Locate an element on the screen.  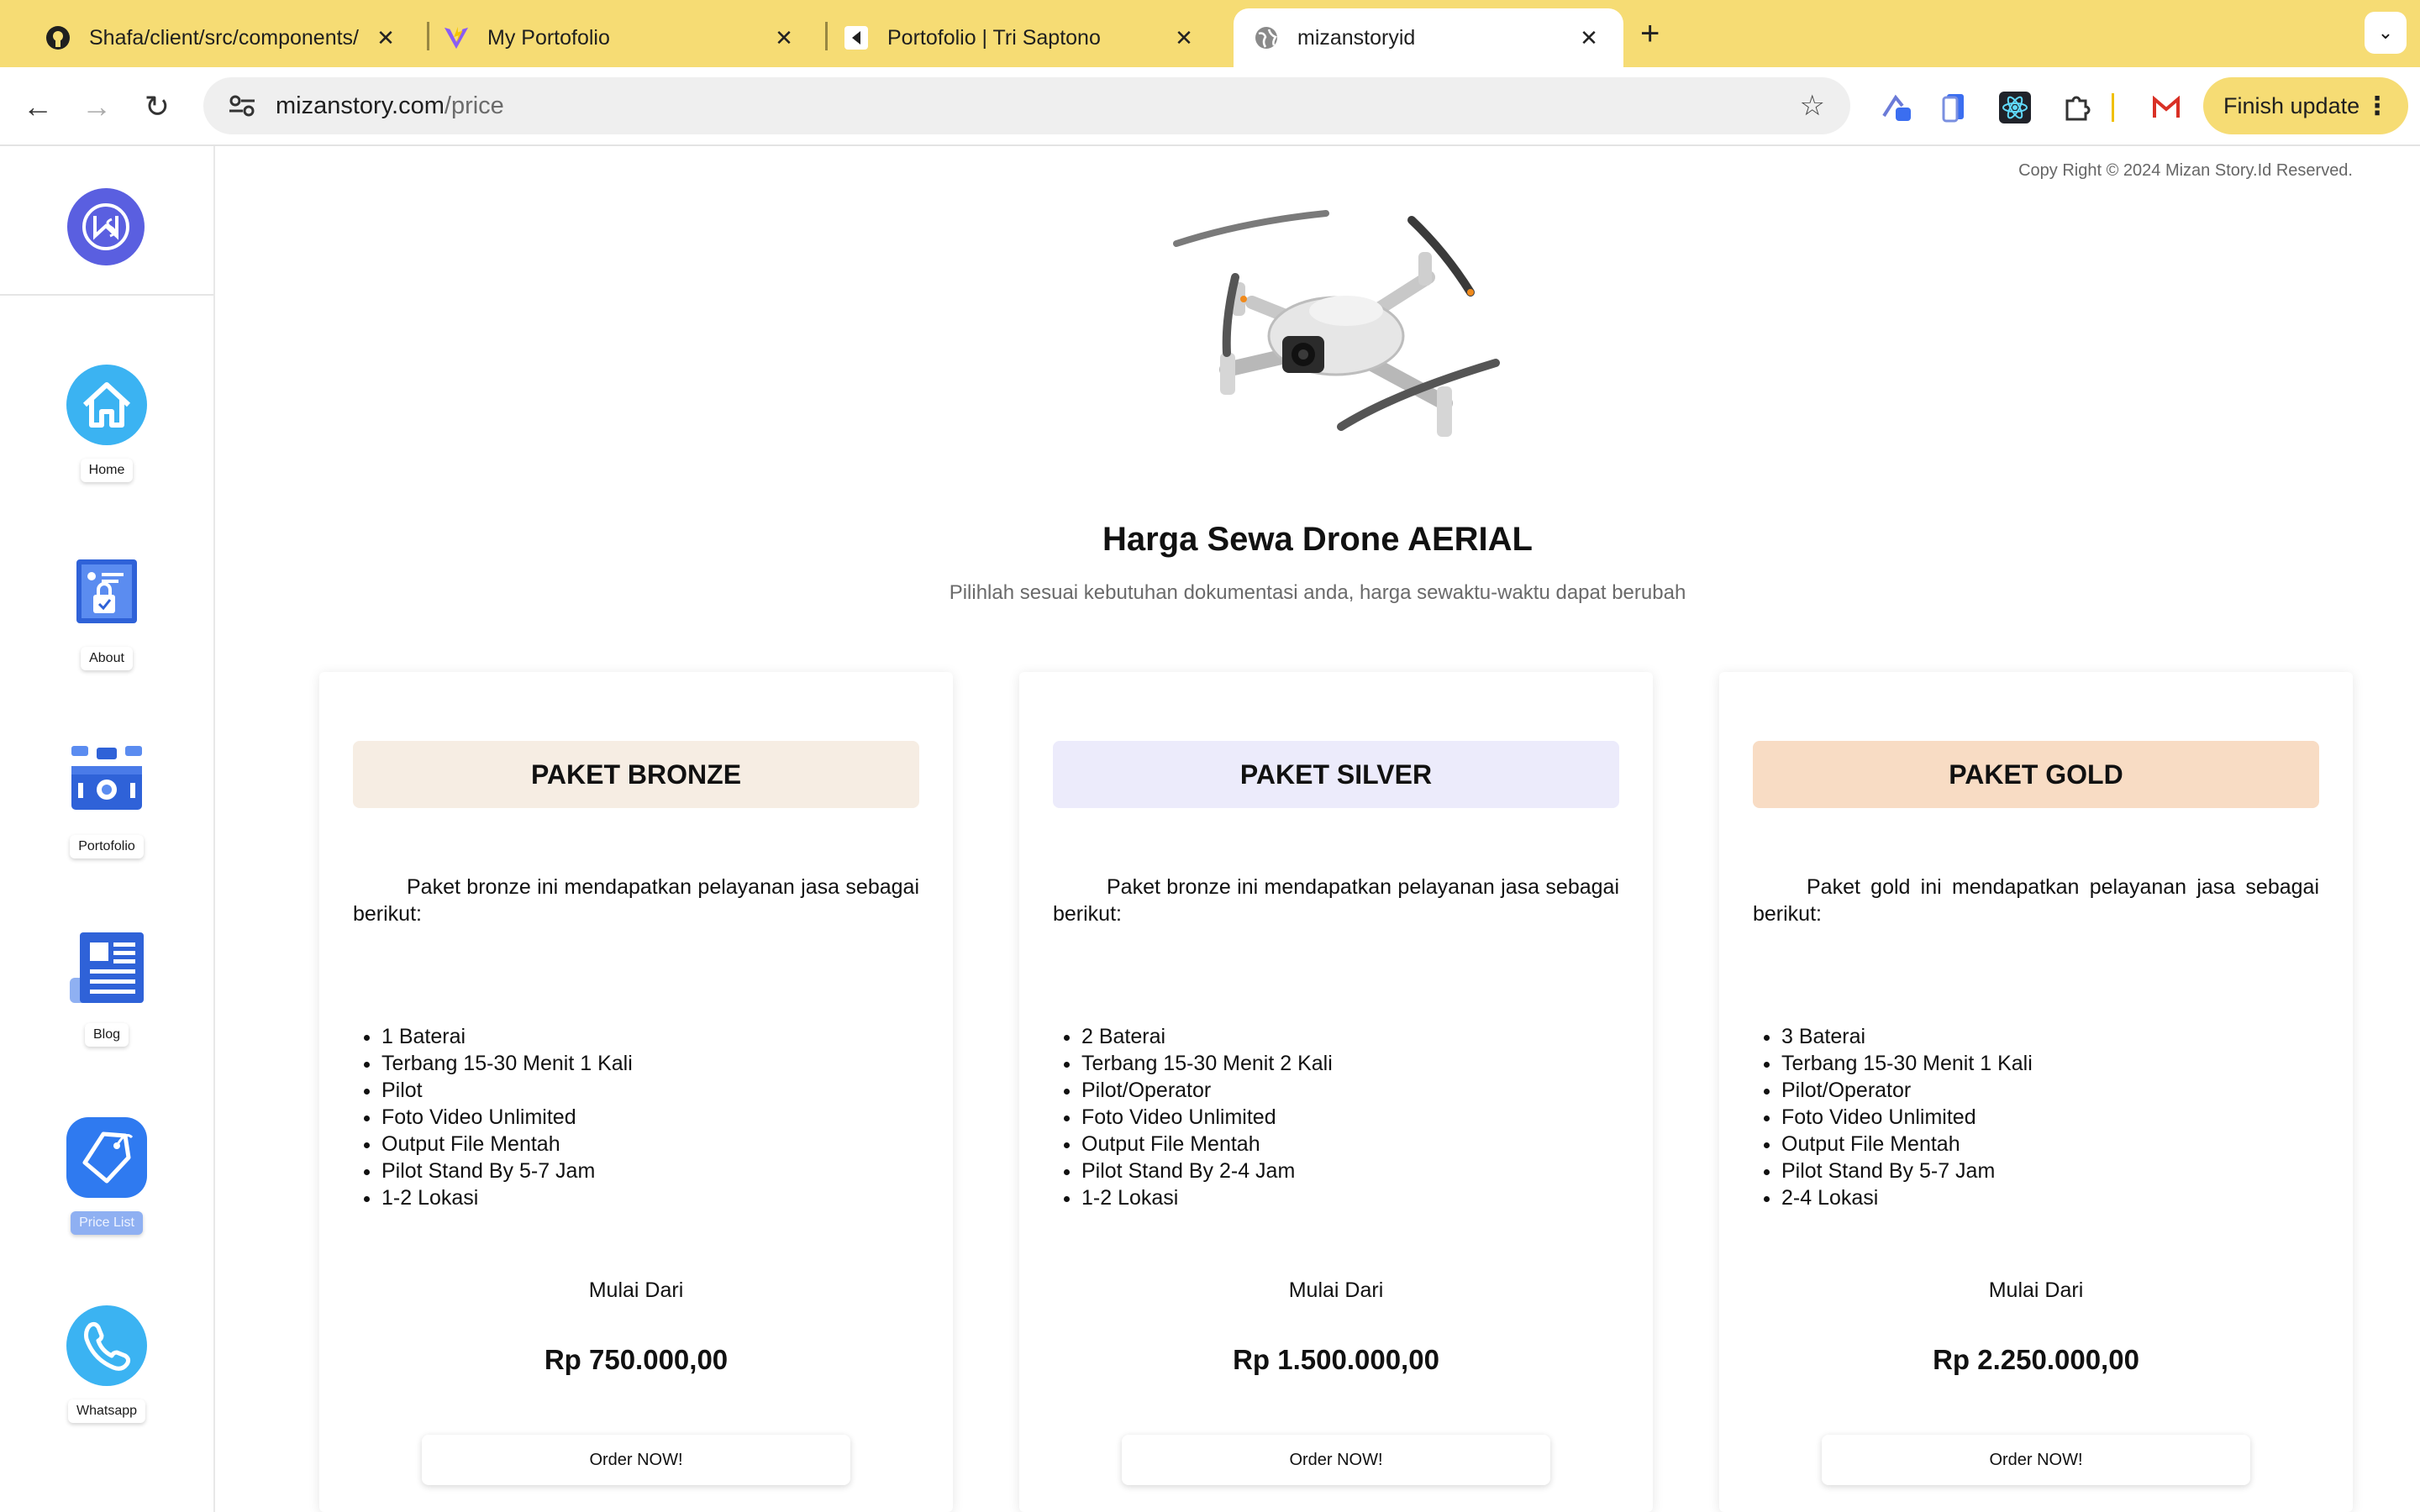
package-price: Rp 750.000,00 is located at coordinates (636, 1359).